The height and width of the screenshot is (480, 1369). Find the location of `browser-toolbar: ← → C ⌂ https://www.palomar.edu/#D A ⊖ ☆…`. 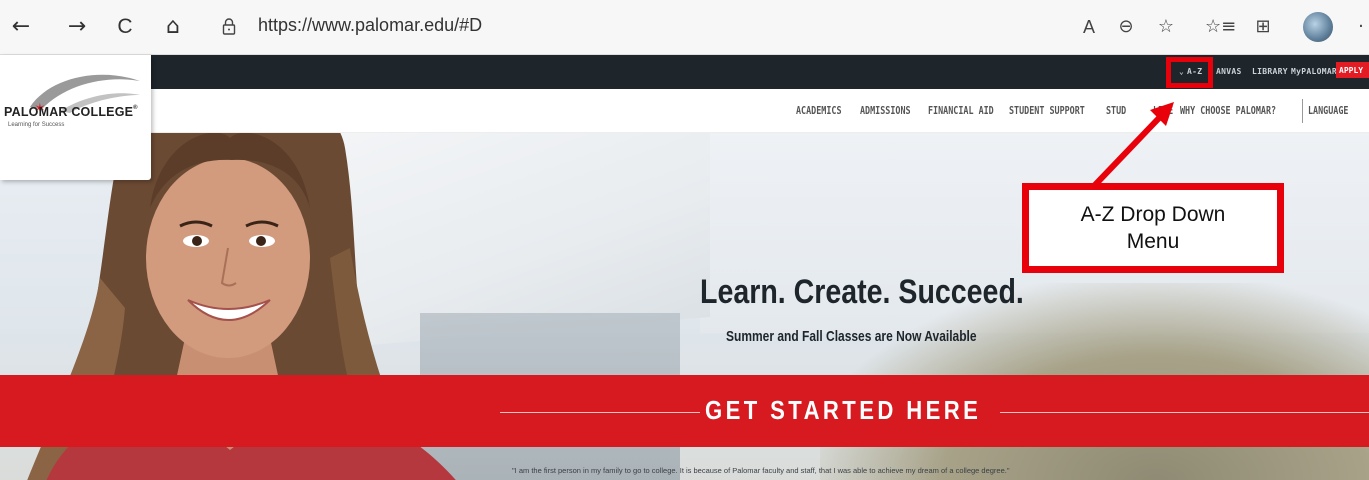

browser-toolbar: ← → C ⌂ https://www.palomar.edu/#D A ⊖ ☆… is located at coordinates (684, 27).